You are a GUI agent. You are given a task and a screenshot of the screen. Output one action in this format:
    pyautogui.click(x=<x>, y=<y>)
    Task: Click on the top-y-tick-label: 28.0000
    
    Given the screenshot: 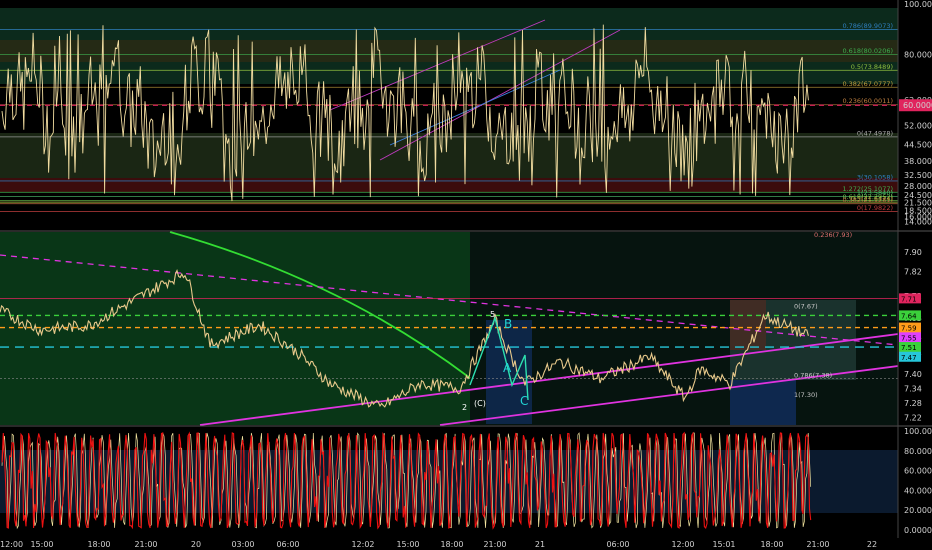 What is the action you would take?
    pyautogui.click(x=918, y=186)
    